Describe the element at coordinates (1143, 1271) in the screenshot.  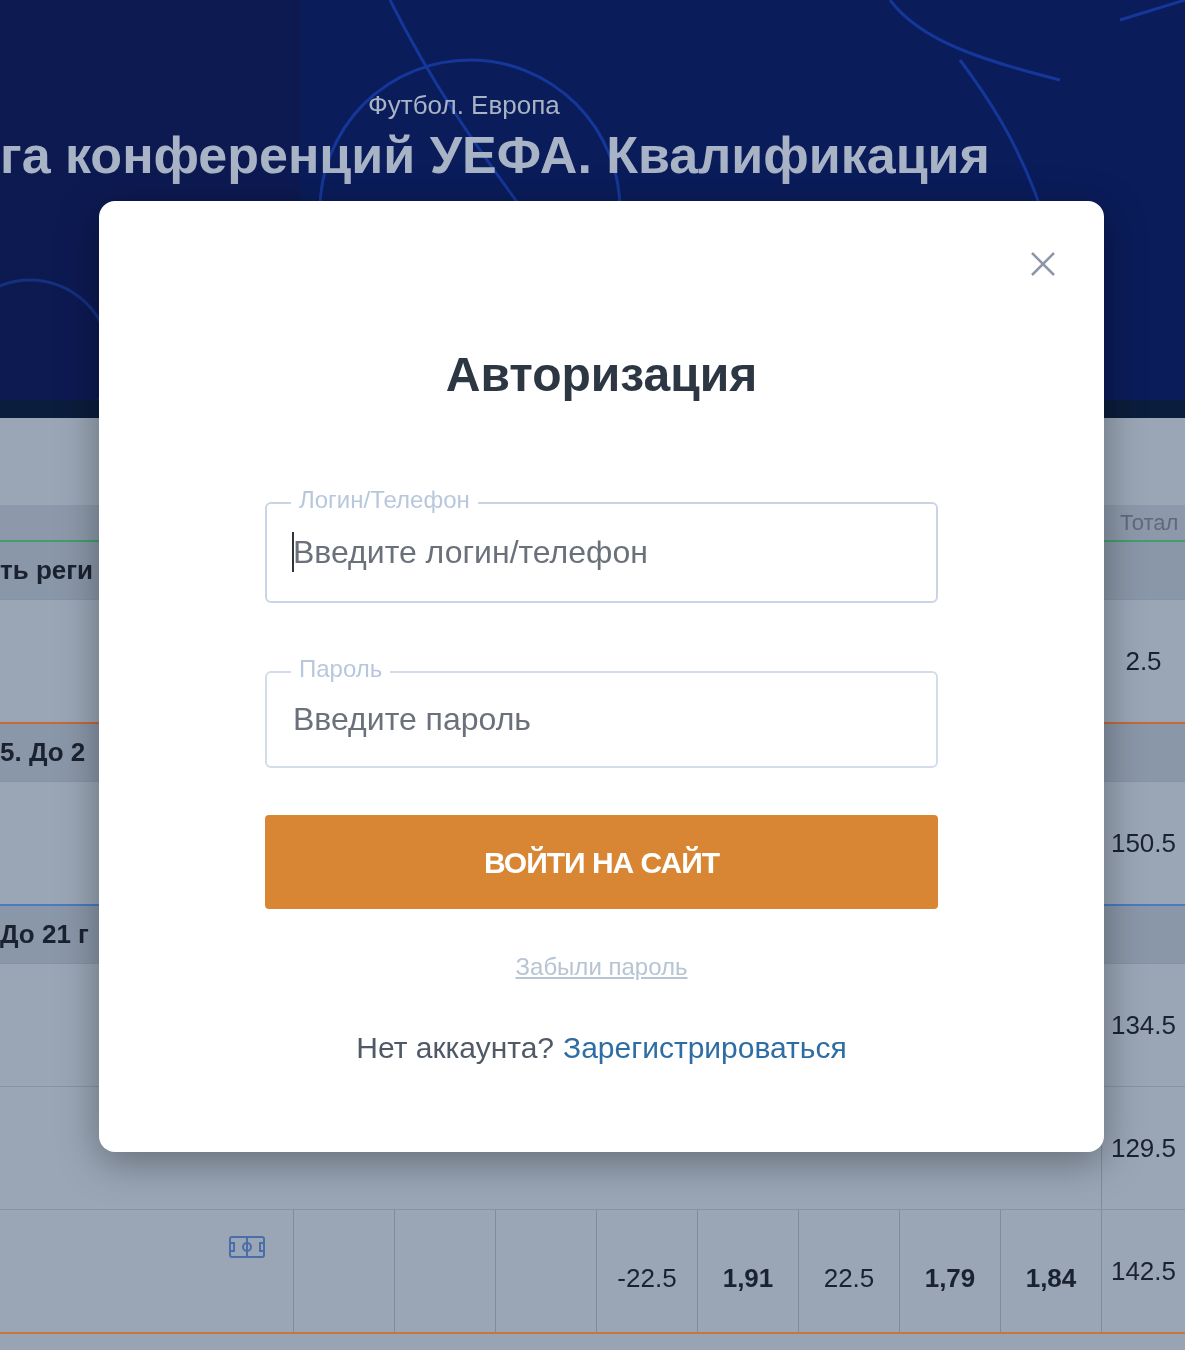
I see `total-value: 142.5` at that location.